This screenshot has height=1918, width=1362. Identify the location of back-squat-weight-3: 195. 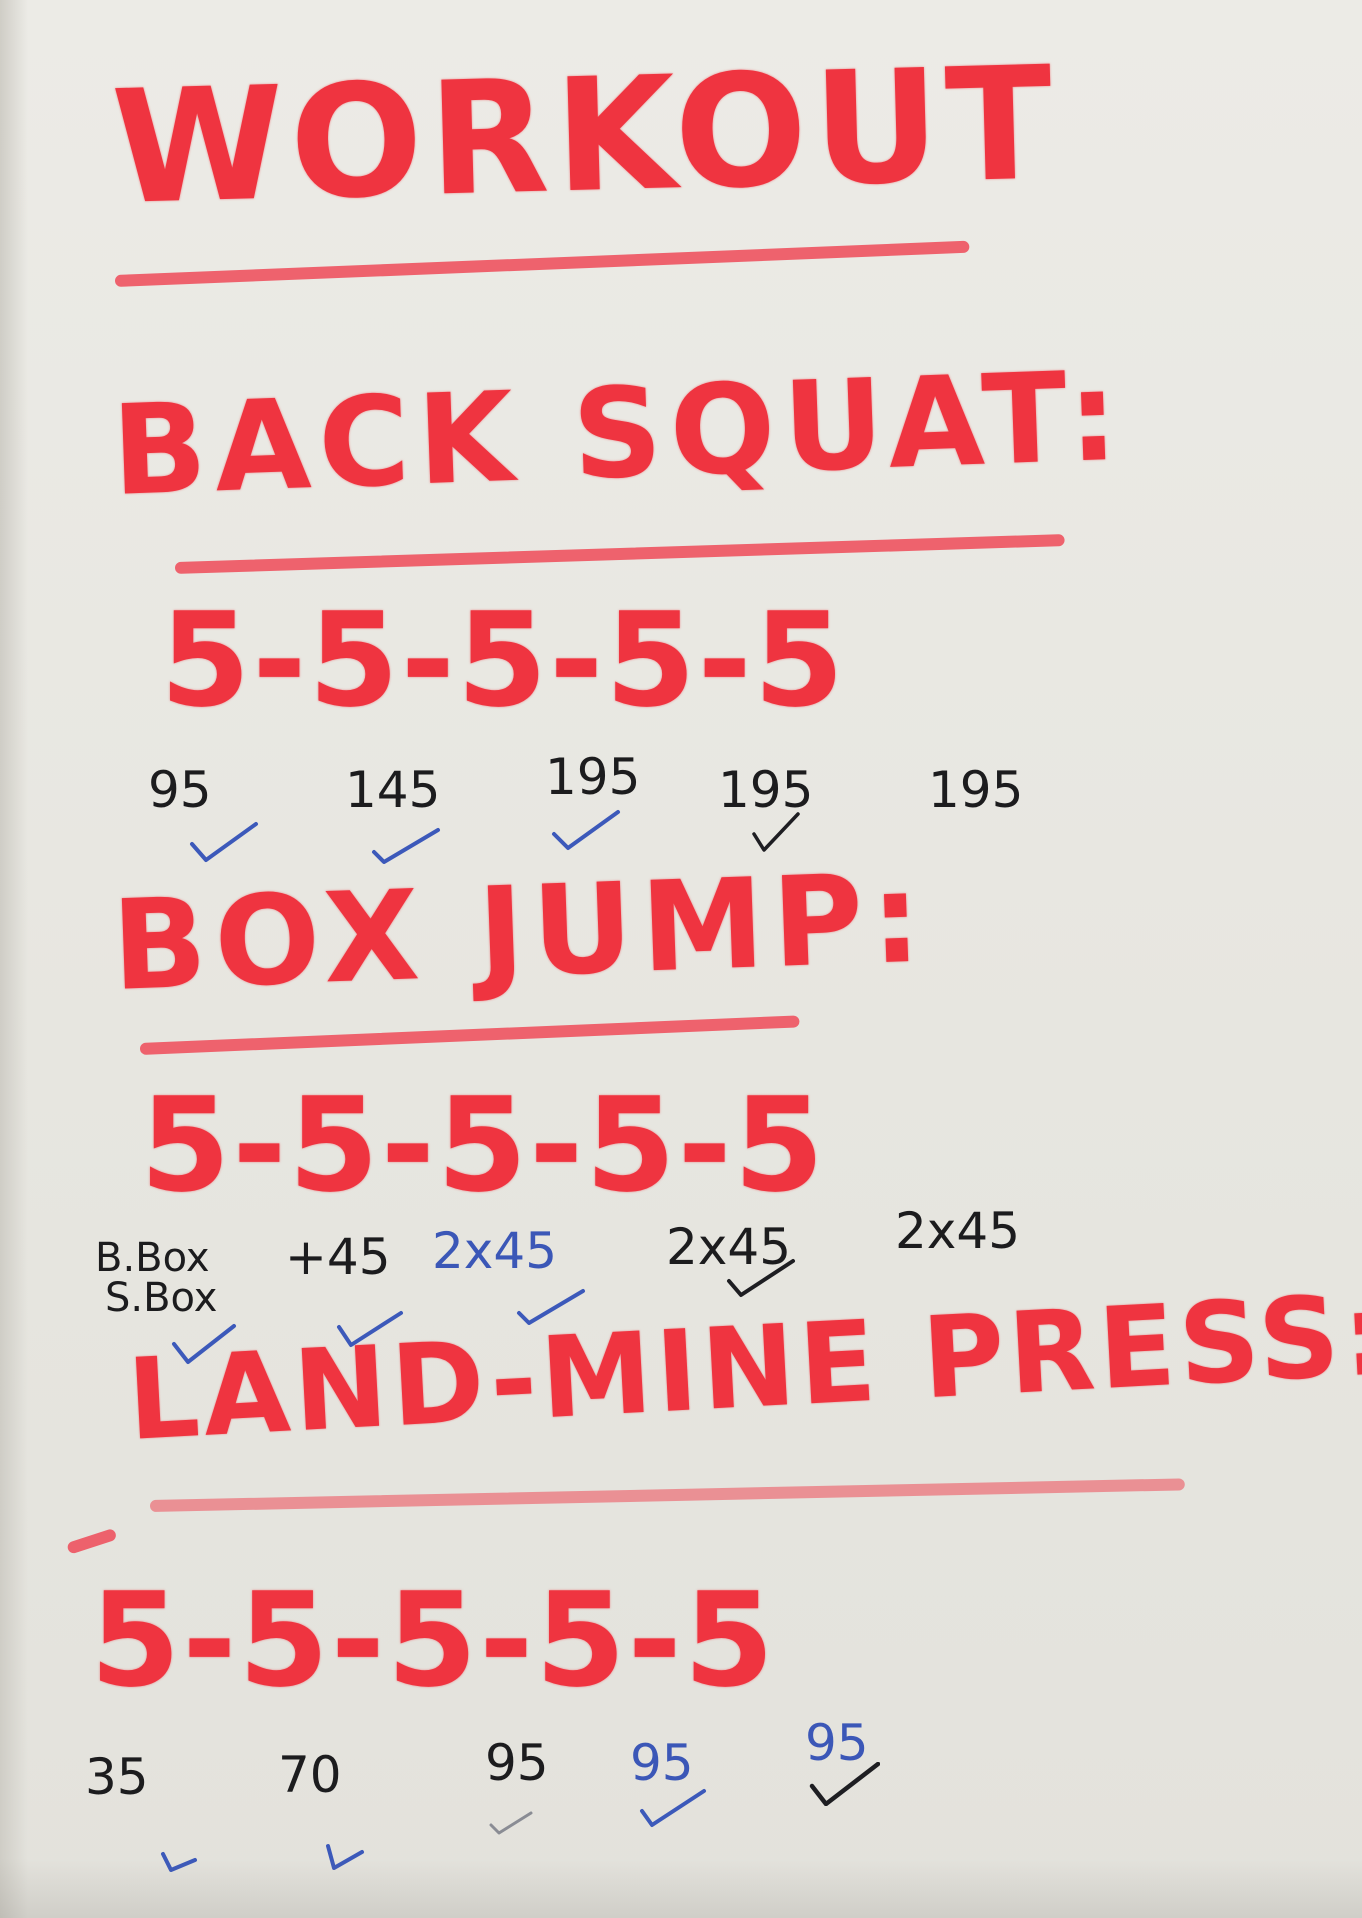
(593, 777).